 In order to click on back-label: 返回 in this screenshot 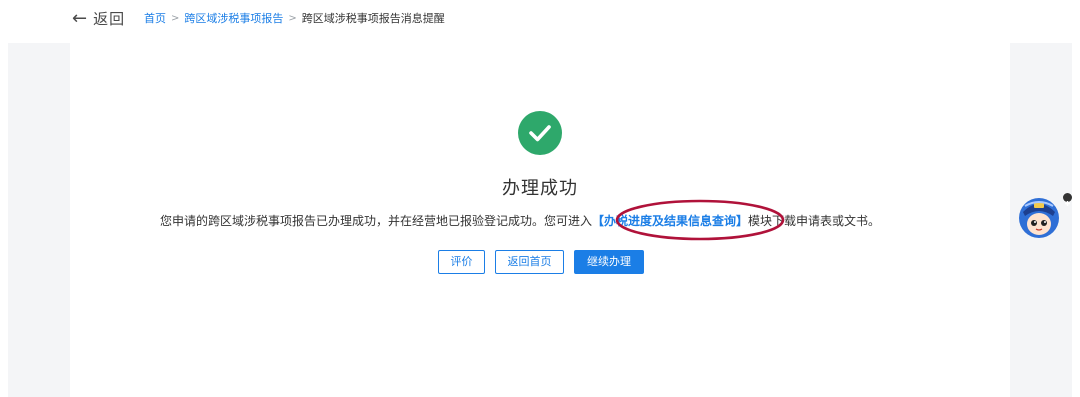, I will do `click(109, 19)`.